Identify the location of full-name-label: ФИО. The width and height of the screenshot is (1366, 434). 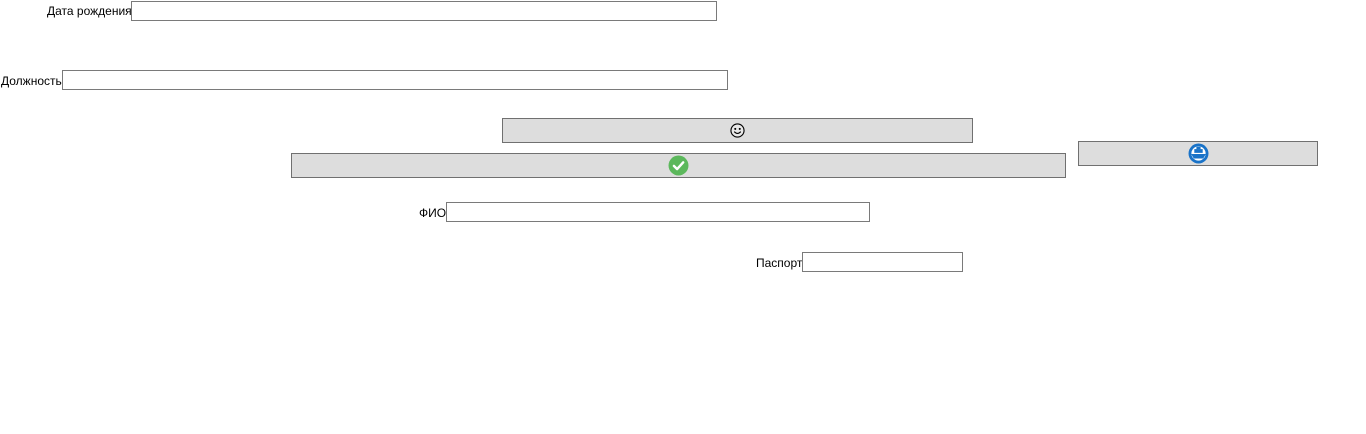
(433, 213).